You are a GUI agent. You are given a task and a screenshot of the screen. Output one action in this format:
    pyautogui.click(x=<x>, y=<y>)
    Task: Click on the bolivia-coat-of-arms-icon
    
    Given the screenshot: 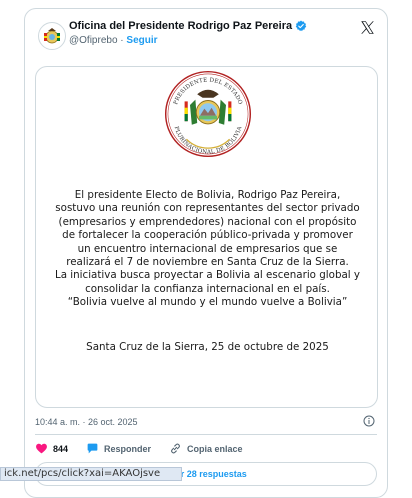 What is the action you would take?
    pyautogui.click(x=52, y=36)
    